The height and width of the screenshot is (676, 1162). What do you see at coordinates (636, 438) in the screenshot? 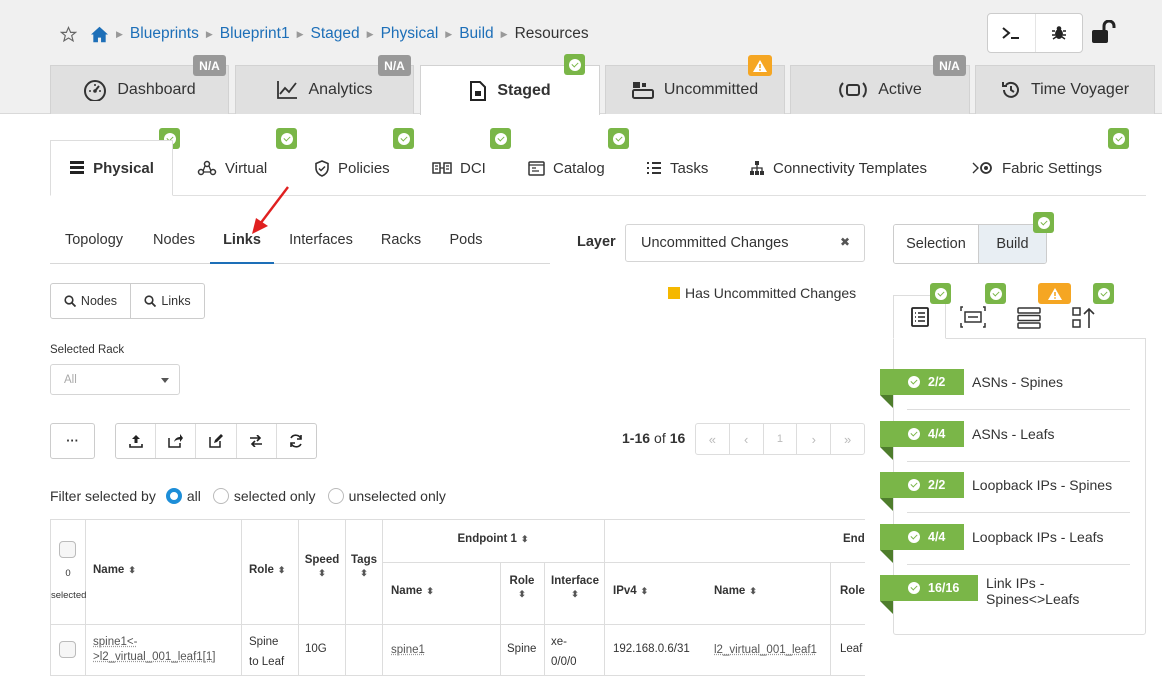
I see `pagination-range: 1-16` at bounding box center [636, 438].